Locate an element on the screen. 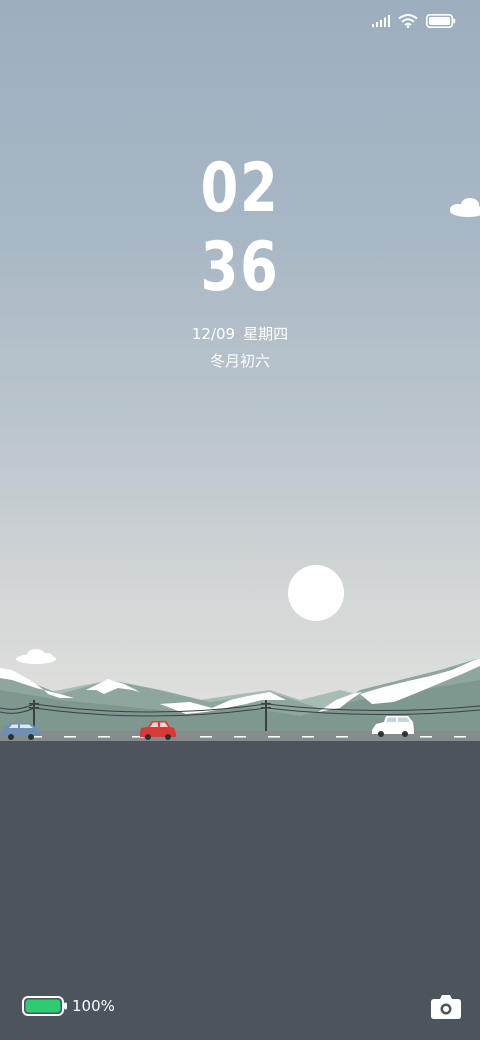  status-bar is located at coordinates (414, 21).